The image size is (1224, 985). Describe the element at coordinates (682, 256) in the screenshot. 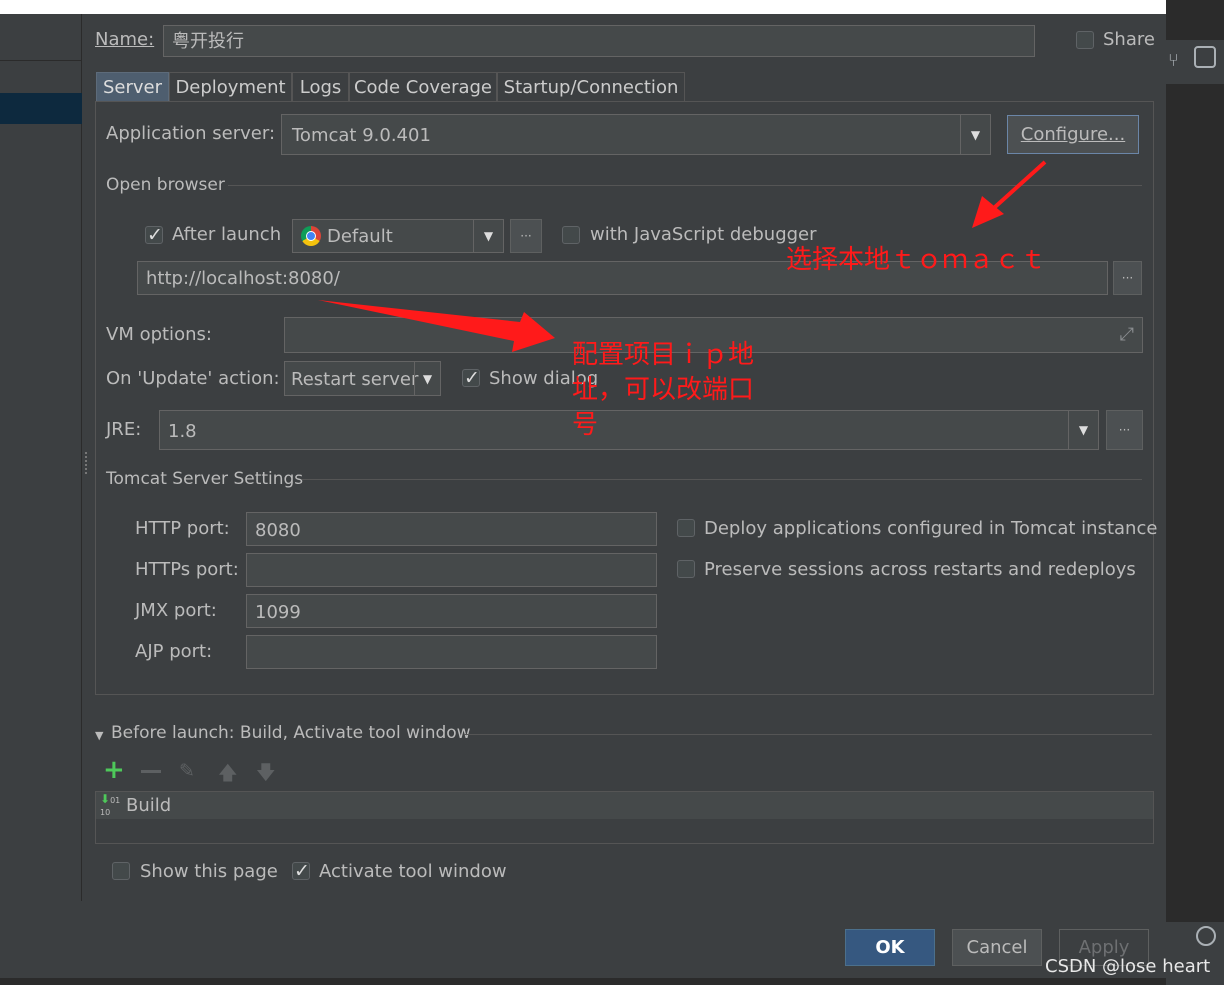

I see `annotation-arrows` at that location.